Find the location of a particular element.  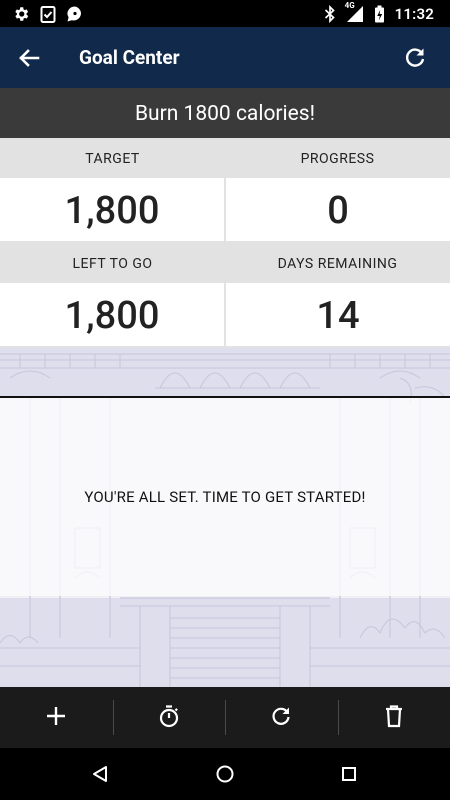

delete-button is located at coordinates (393, 717).